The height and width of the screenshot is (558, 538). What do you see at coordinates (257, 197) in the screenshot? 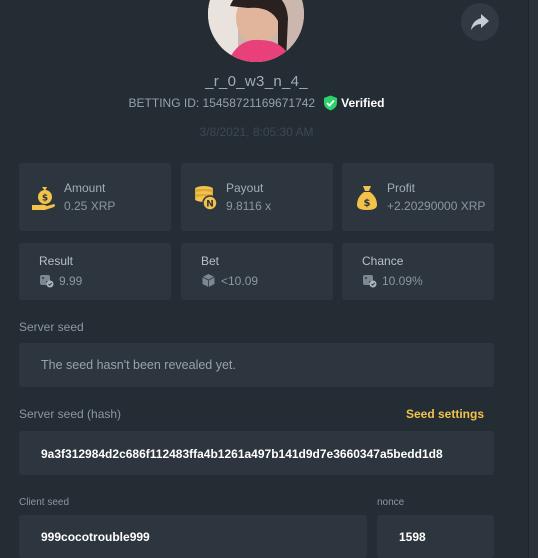
I see `payout-card: N Payout 9.8116 x` at bounding box center [257, 197].